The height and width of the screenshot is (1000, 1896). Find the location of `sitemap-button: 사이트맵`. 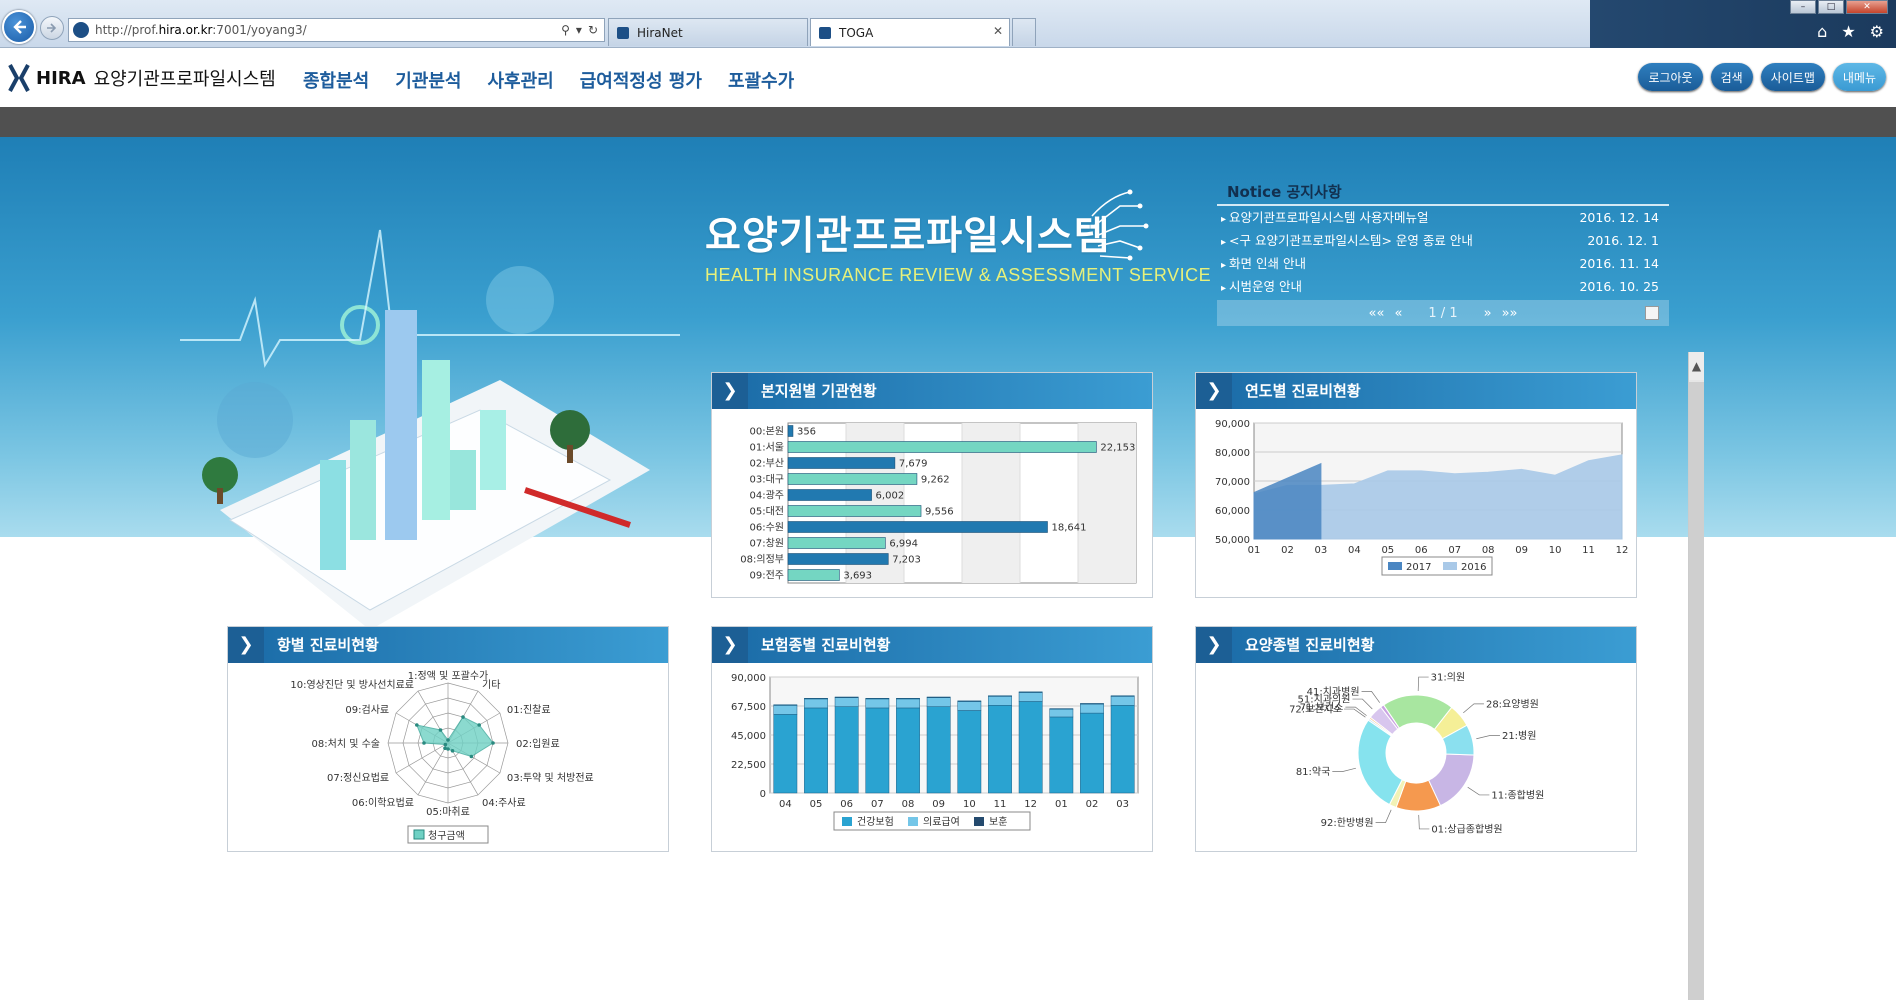

sitemap-button: 사이트맵 is located at coordinates (1792, 77).